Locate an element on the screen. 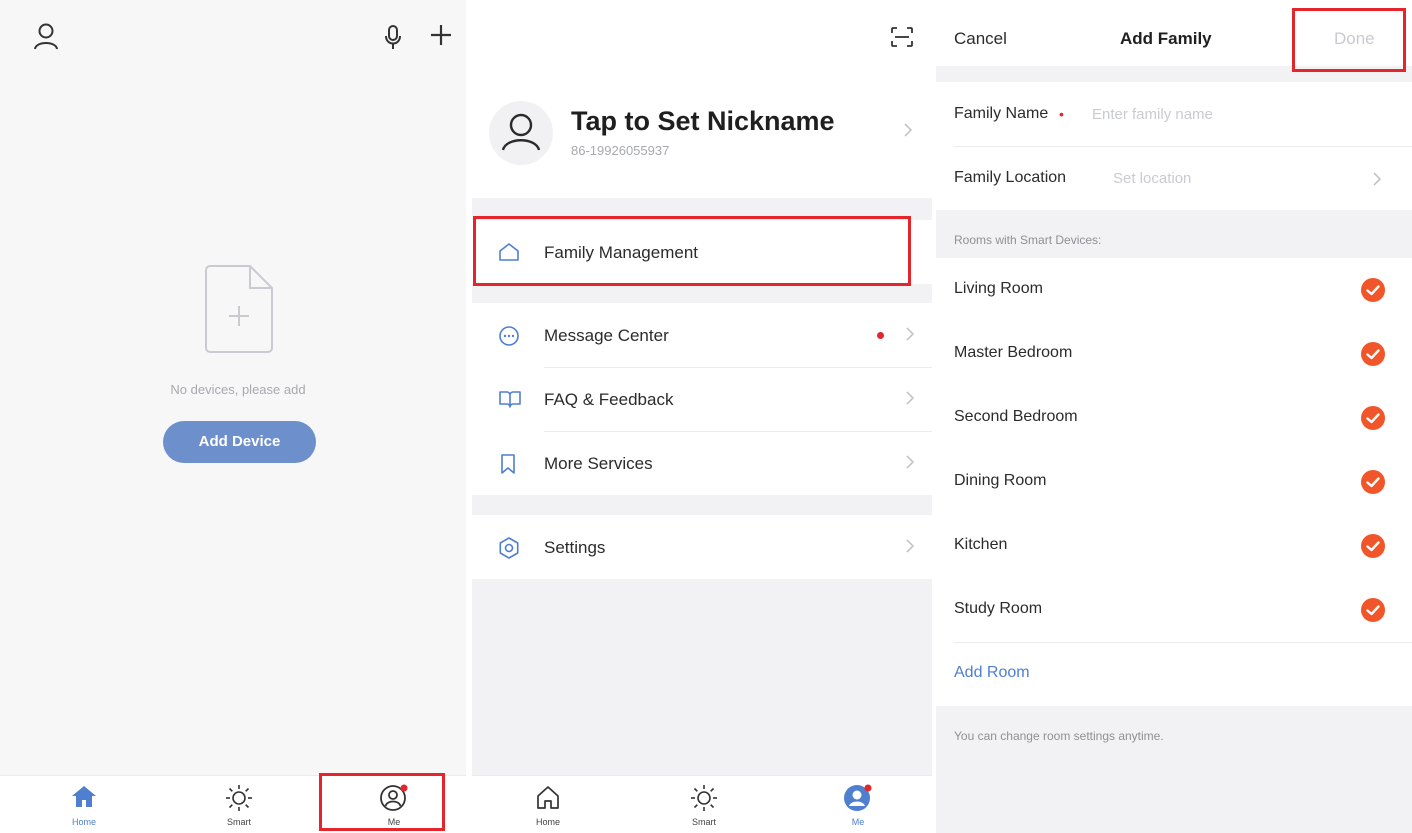  tab-bar: Home Smart Me is located at coordinates (702, 804).